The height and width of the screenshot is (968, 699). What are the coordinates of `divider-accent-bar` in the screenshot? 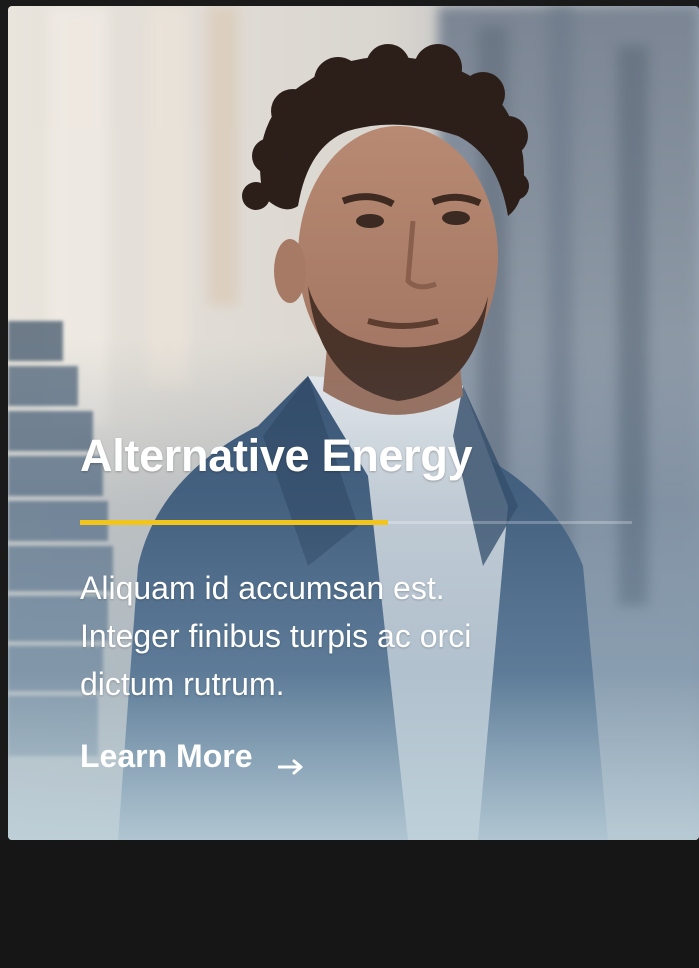 It's located at (234, 522).